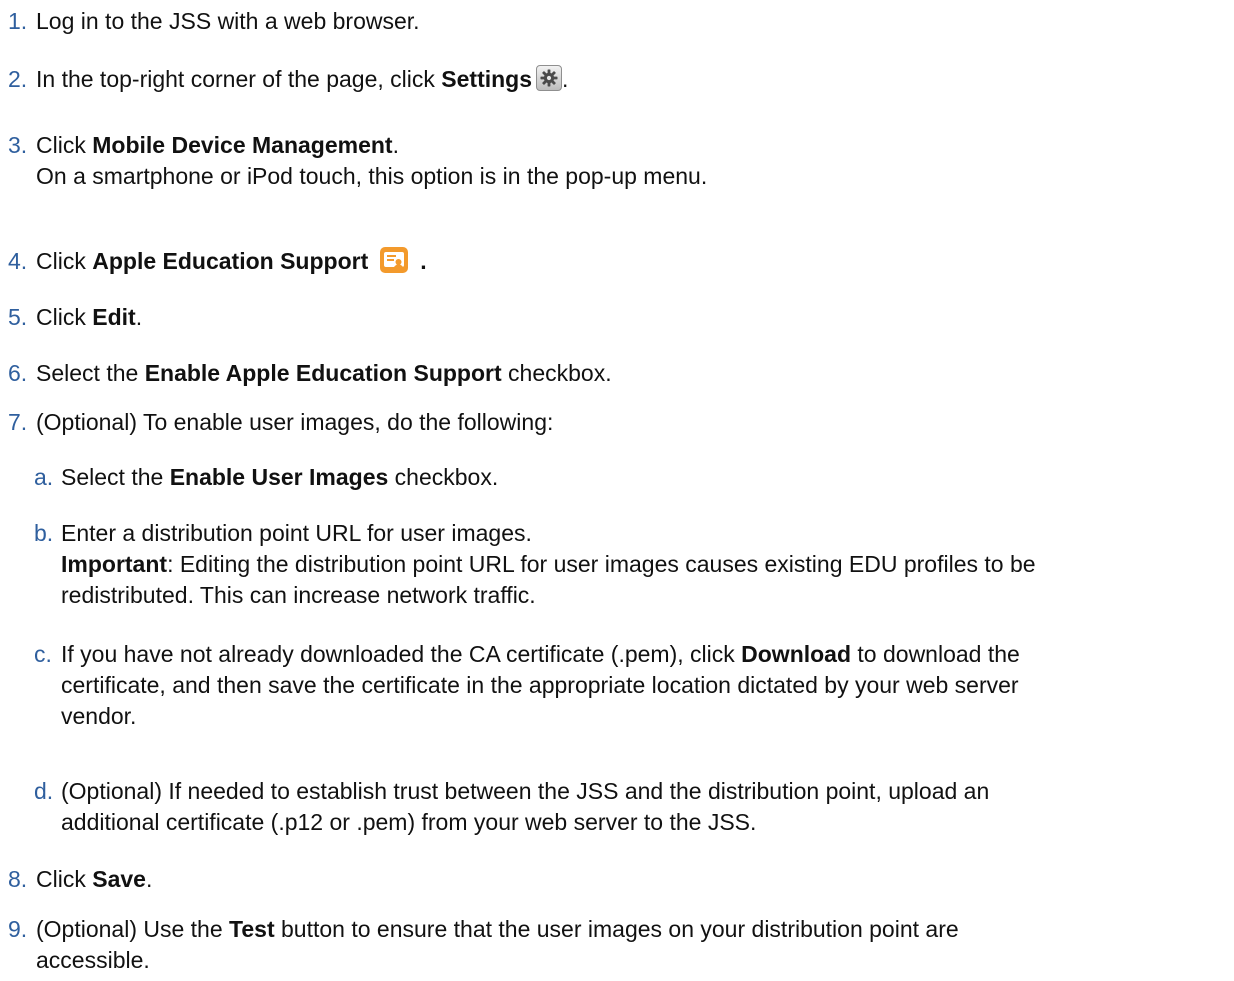 Image resolution: width=1234 pixels, height=981 pixels. What do you see at coordinates (935, 654) in the screenshot?
I see `substep-text-end: to download the` at bounding box center [935, 654].